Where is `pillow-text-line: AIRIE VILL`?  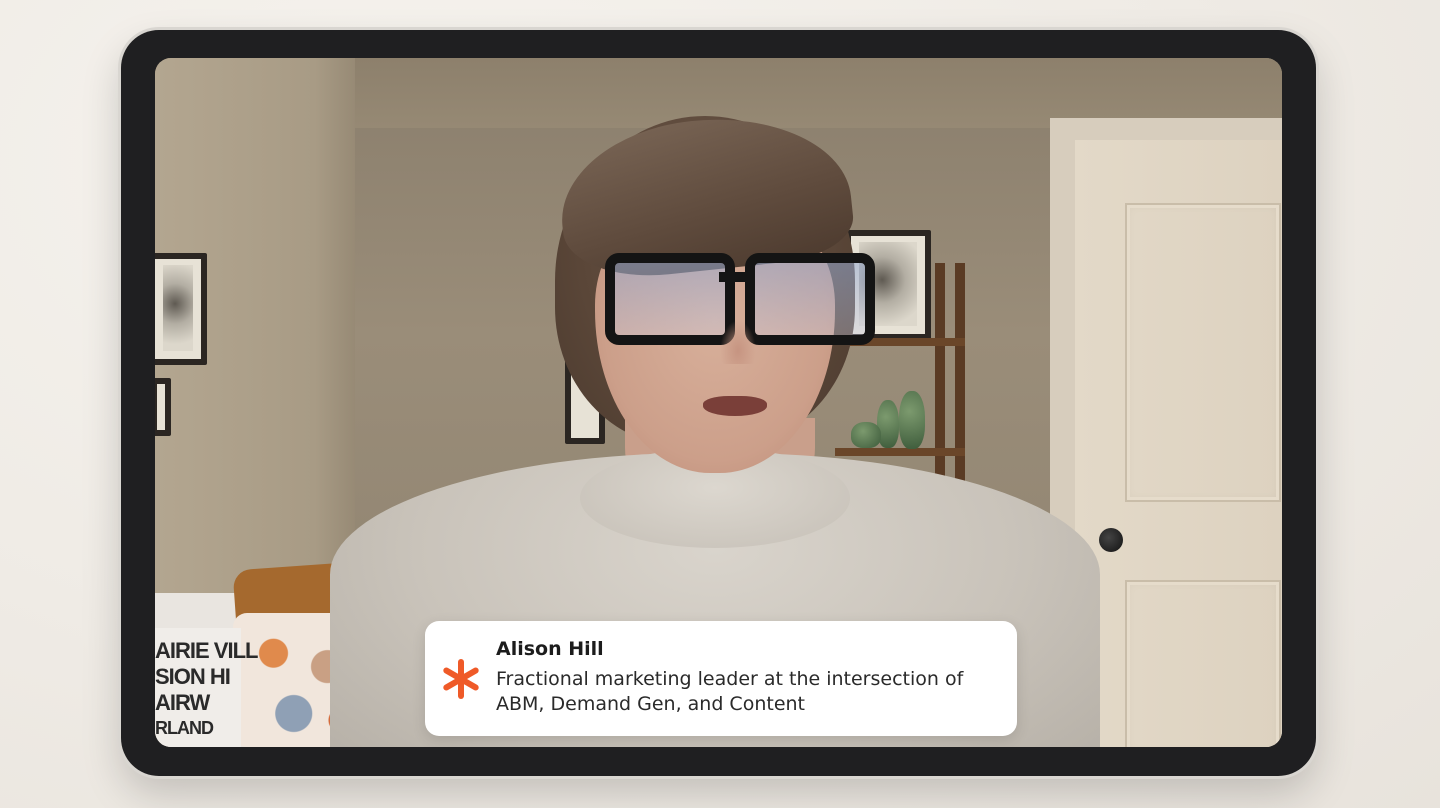
pillow-text-line: AIRIE VILL is located at coordinates (206, 650).